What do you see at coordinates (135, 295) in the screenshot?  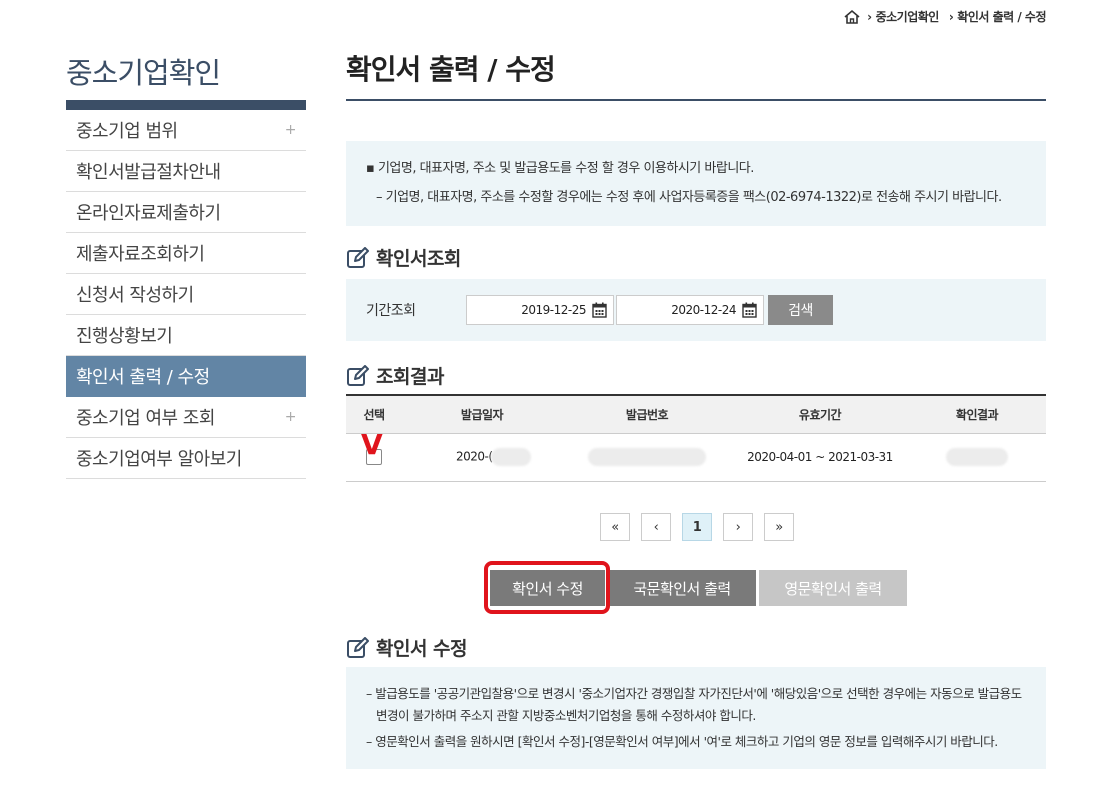 I see `sidebar-item-label: 신청서 작성하기` at bounding box center [135, 295].